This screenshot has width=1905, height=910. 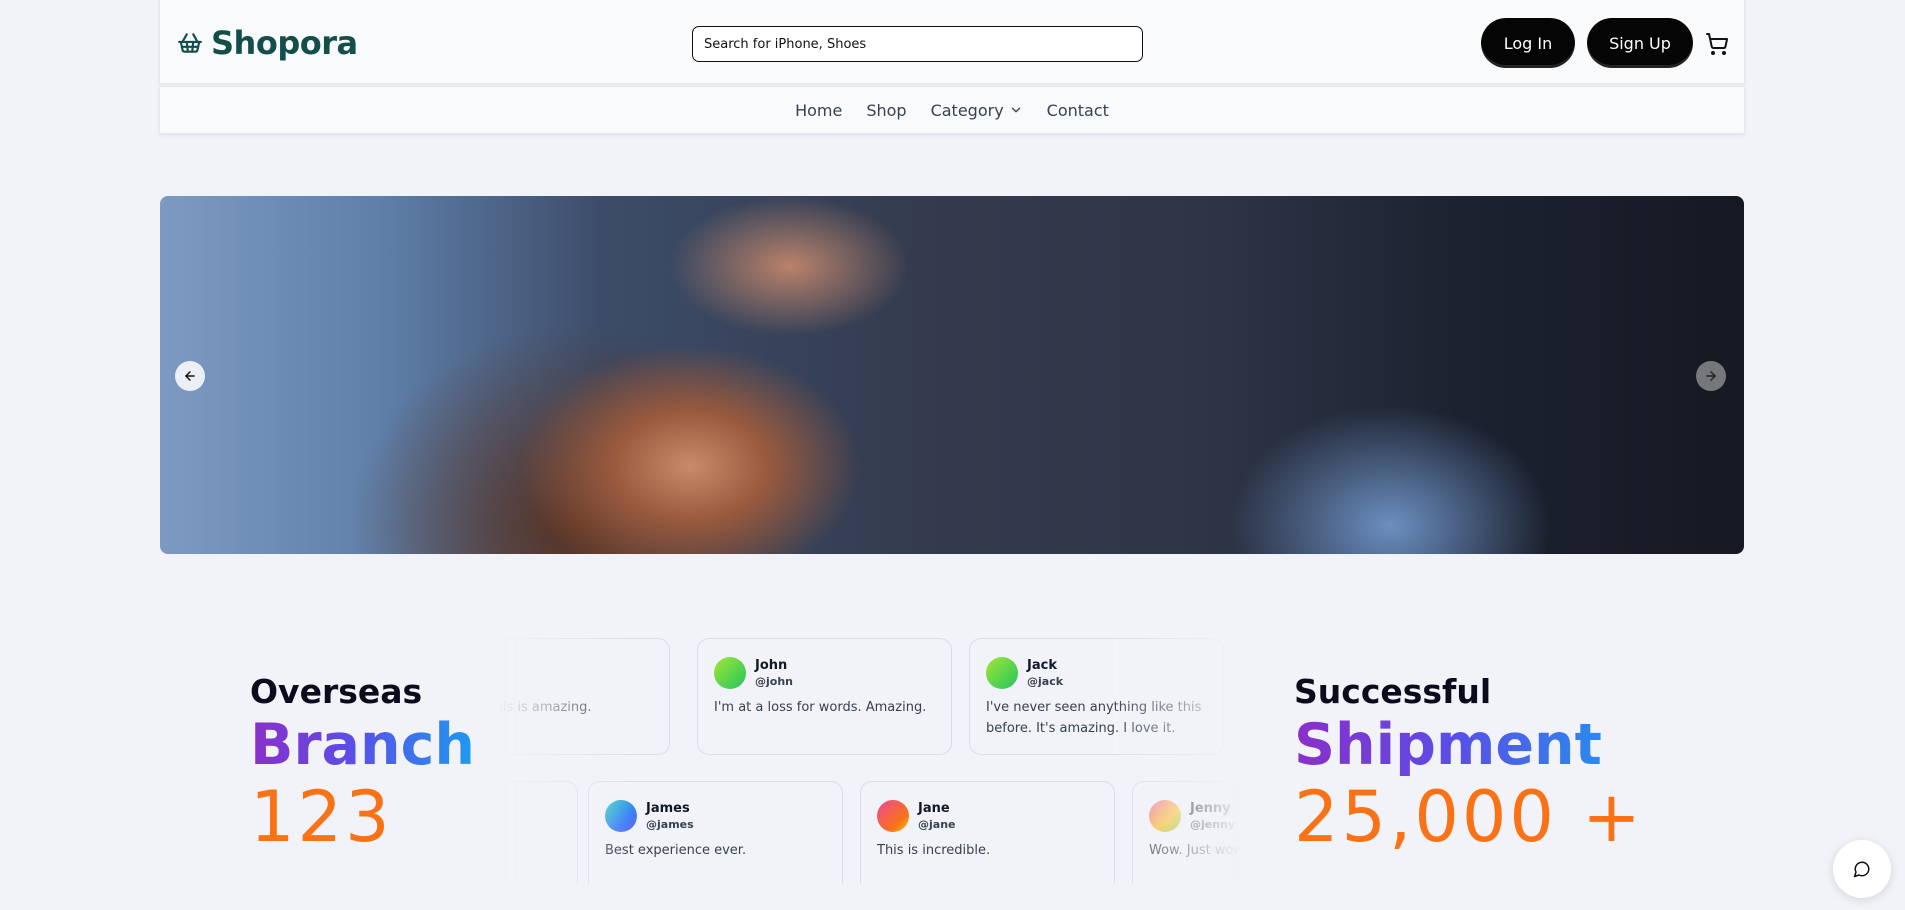 What do you see at coordinates (937, 824) in the screenshot?
I see `testimonial-handle: @jane` at bounding box center [937, 824].